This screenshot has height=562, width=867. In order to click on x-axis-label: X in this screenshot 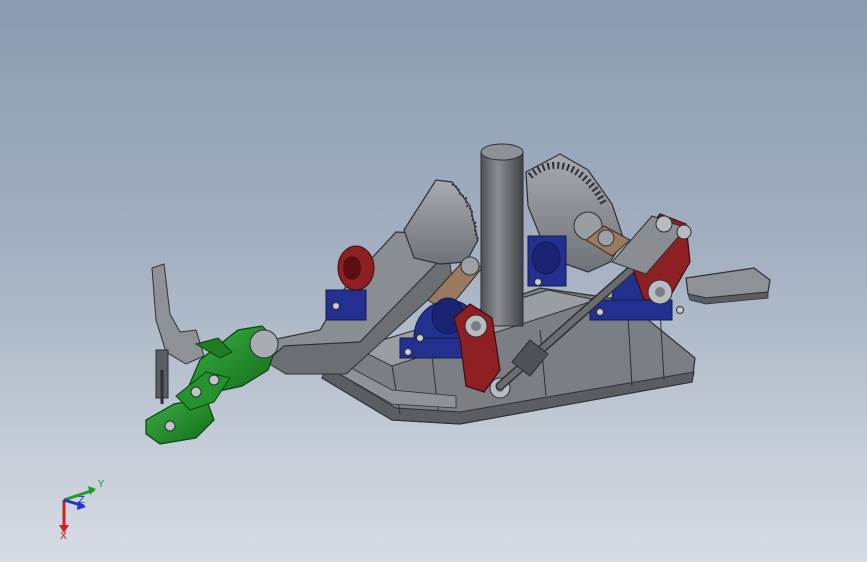, I will do `click(63, 536)`.